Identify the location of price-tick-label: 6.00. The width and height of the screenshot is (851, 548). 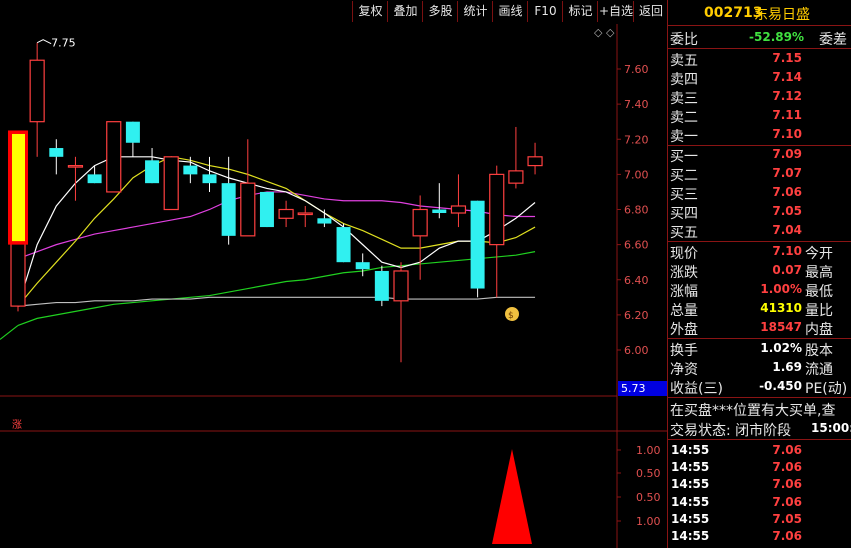
(636, 350).